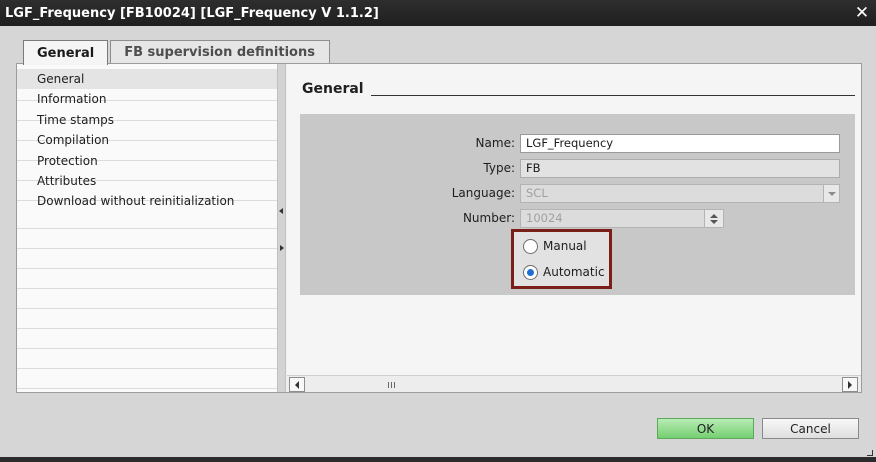 This screenshot has width=876, height=462. Describe the element at coordinates (713, 218) in the screenshot. I see `spin-arrows-icon` at that location.